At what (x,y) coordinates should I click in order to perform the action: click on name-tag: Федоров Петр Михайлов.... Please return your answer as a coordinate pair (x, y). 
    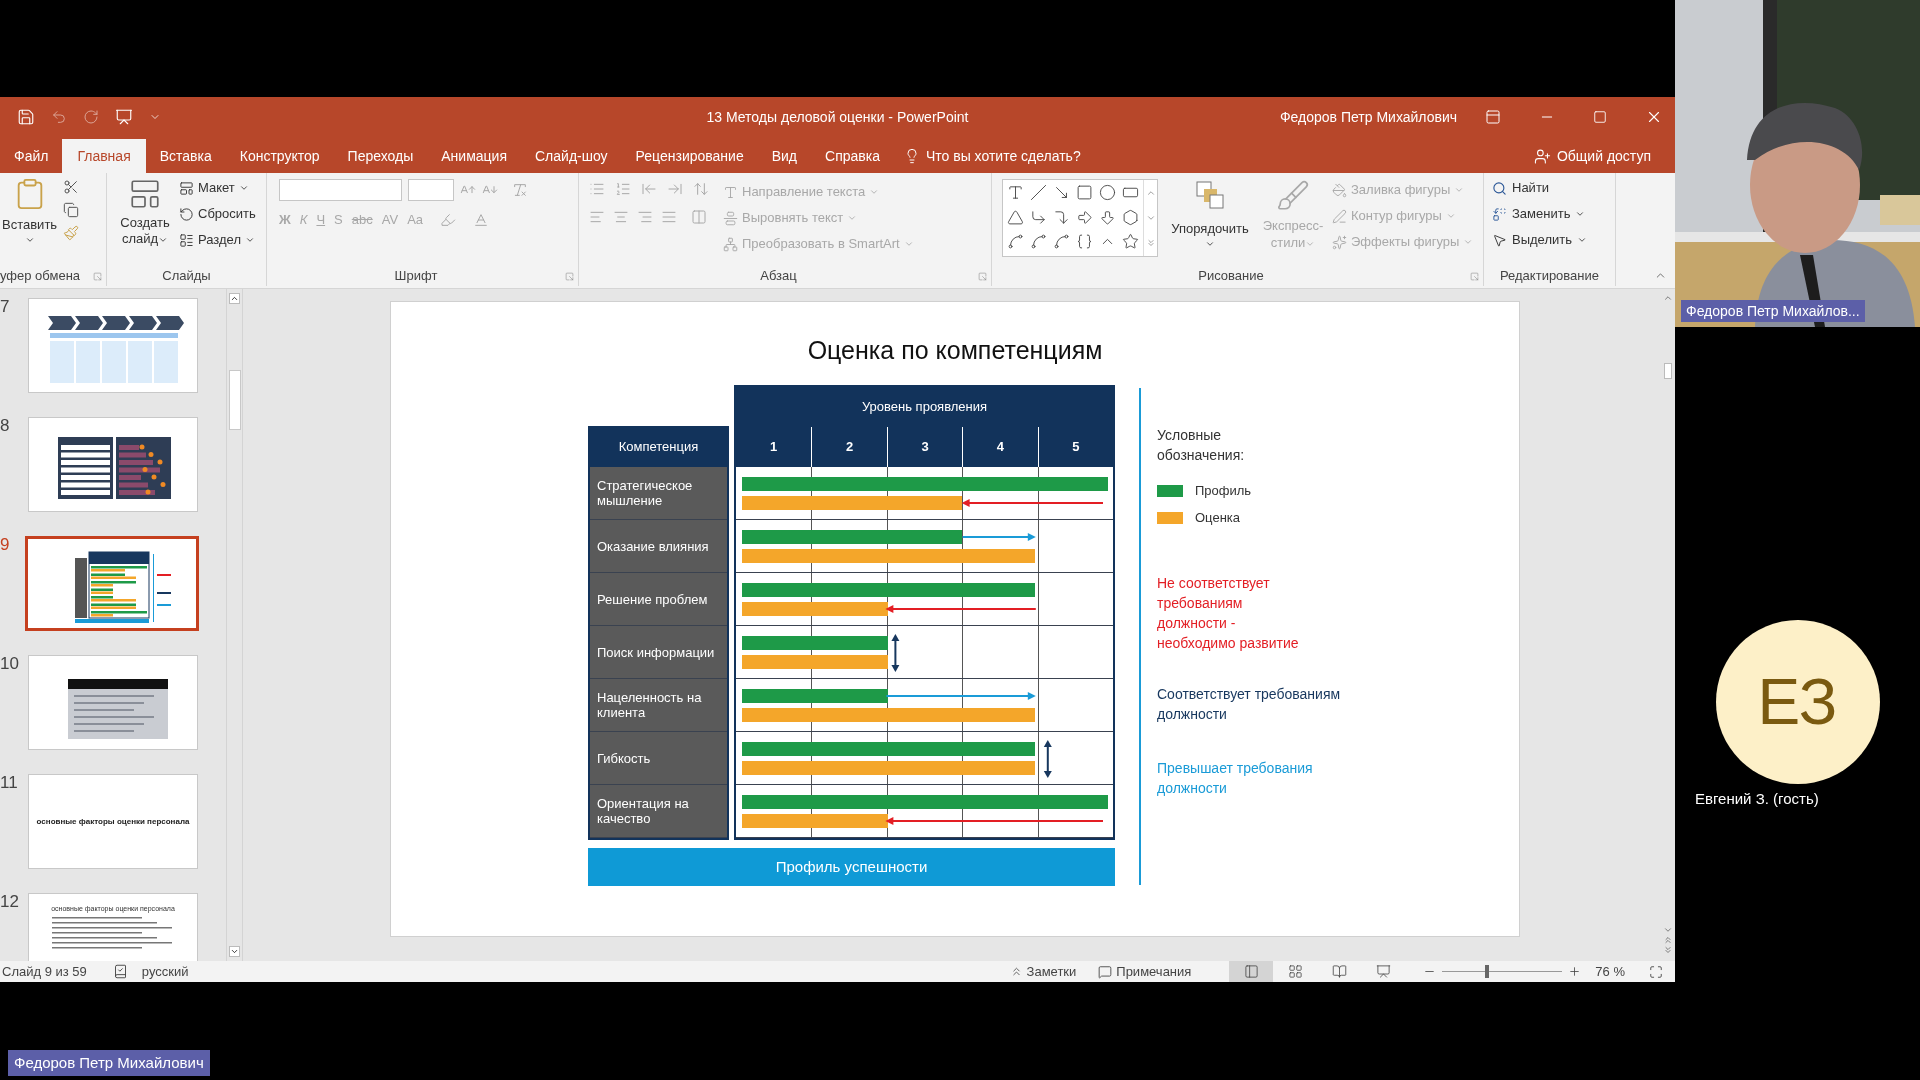
    Looking at the image, I should click on (1773, 311).